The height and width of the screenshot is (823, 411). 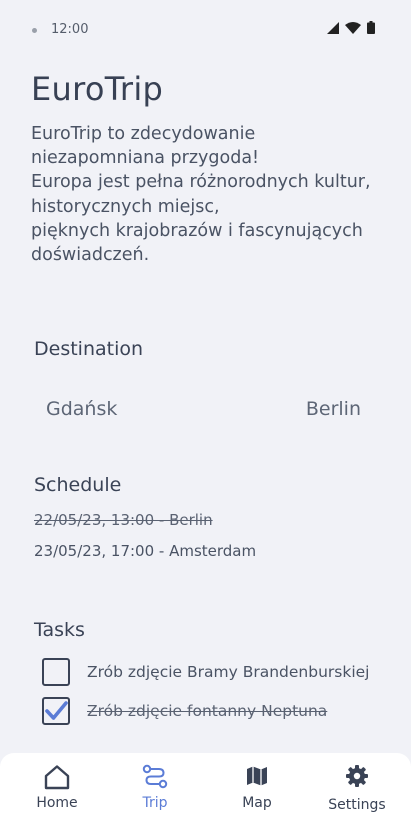 What do you see at coordinates (357, 805) in the screenshot?
I see `nav-label: Settings` at bounding box center [357, 805].